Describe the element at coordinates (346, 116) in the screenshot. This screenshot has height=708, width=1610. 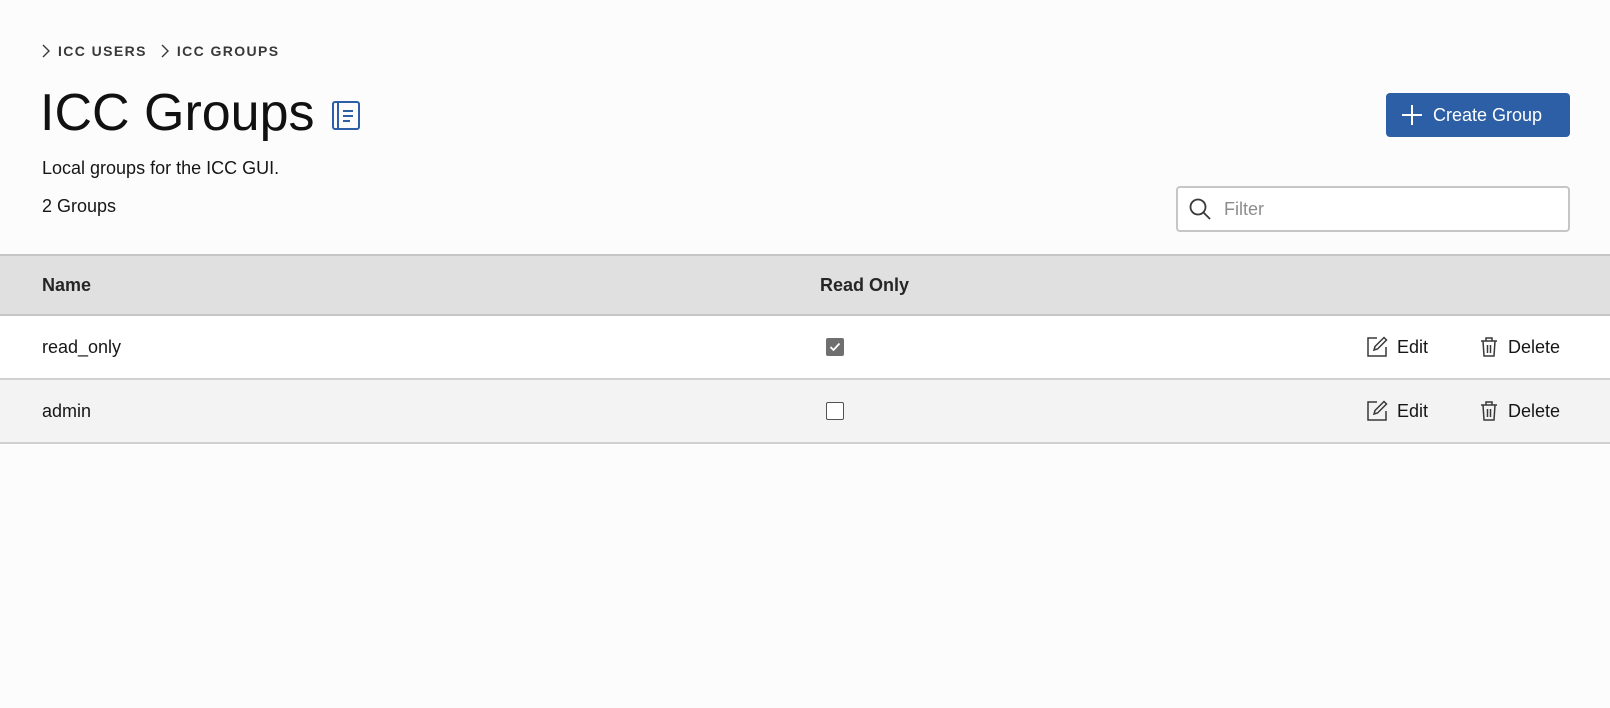
I see `book-icon` at that location.